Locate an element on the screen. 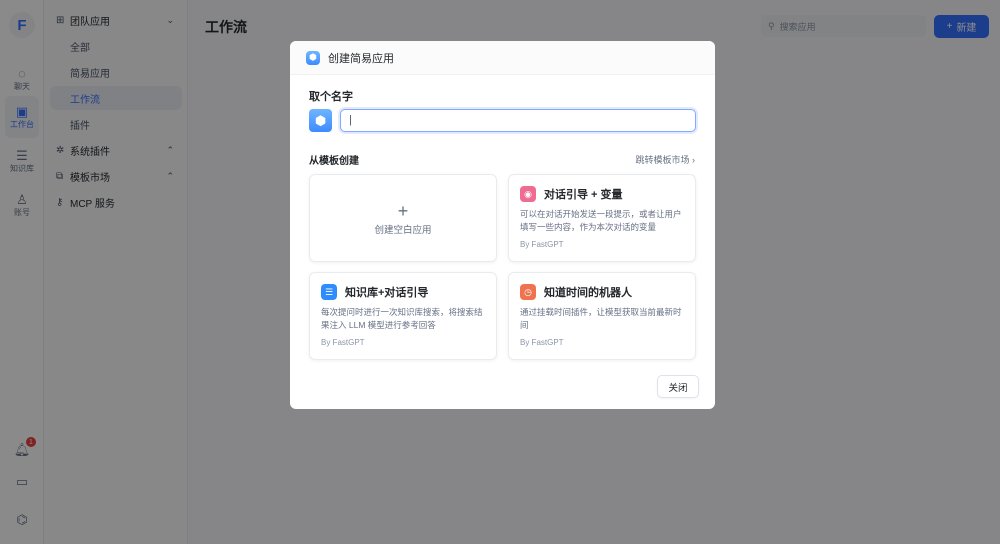 The height and width of the screenshot is (544, 1000). from-template-label: 从模板创建 is located at coordinates (334, 161).